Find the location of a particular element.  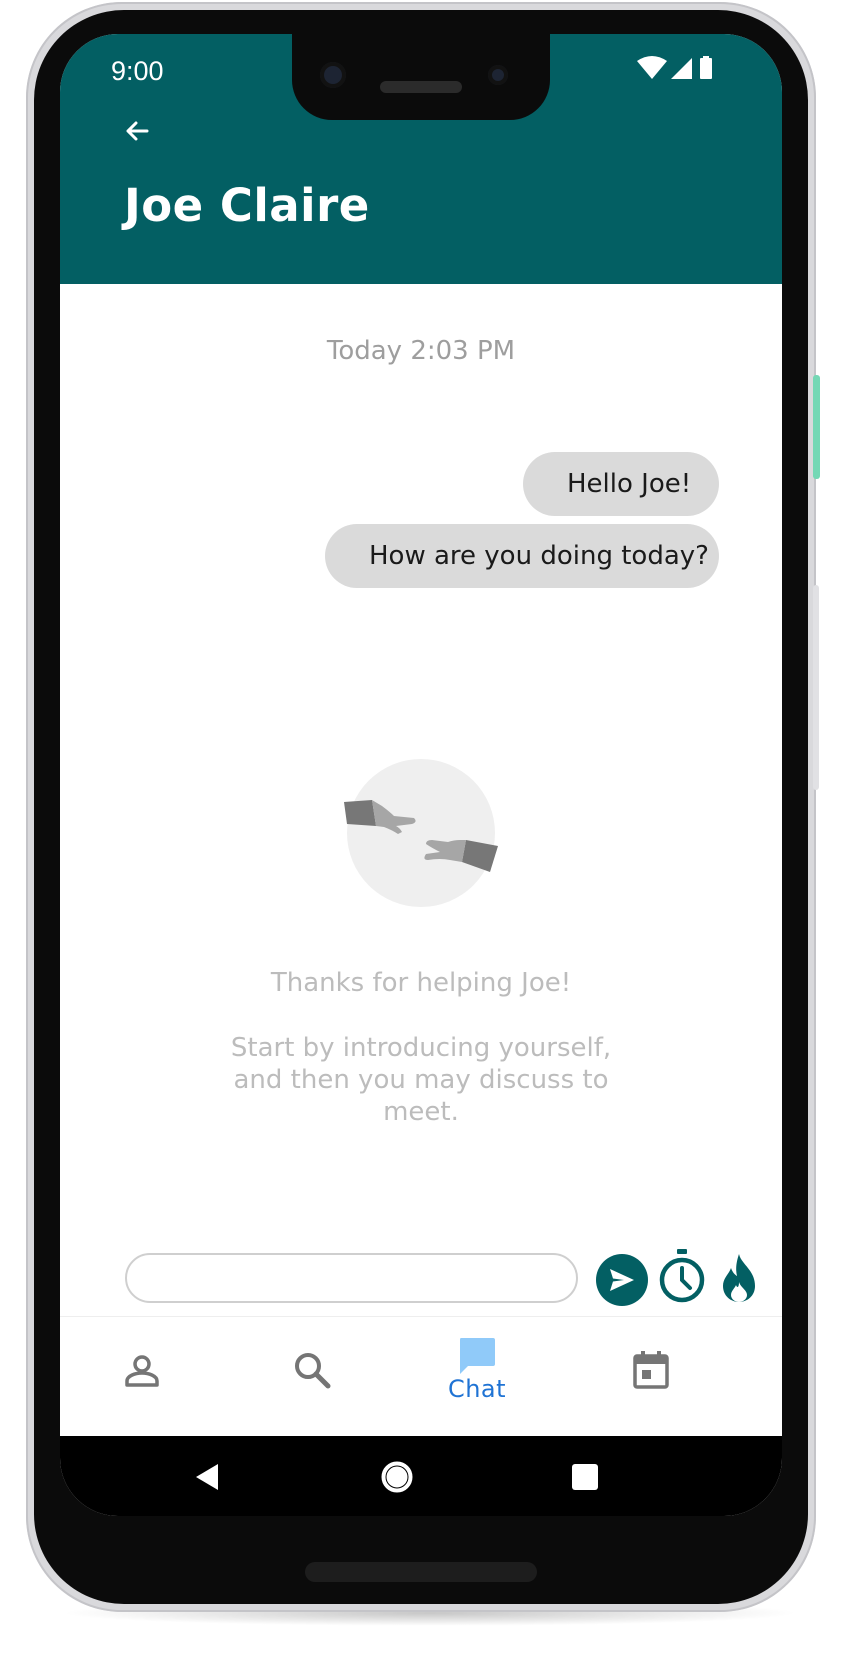

signal-icon is located at coordinates (681, 68).